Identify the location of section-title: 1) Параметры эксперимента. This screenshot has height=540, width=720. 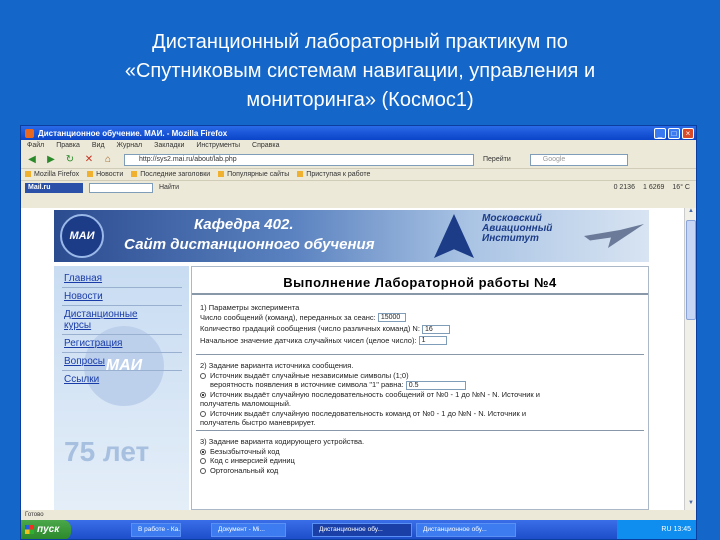
(250, 307).